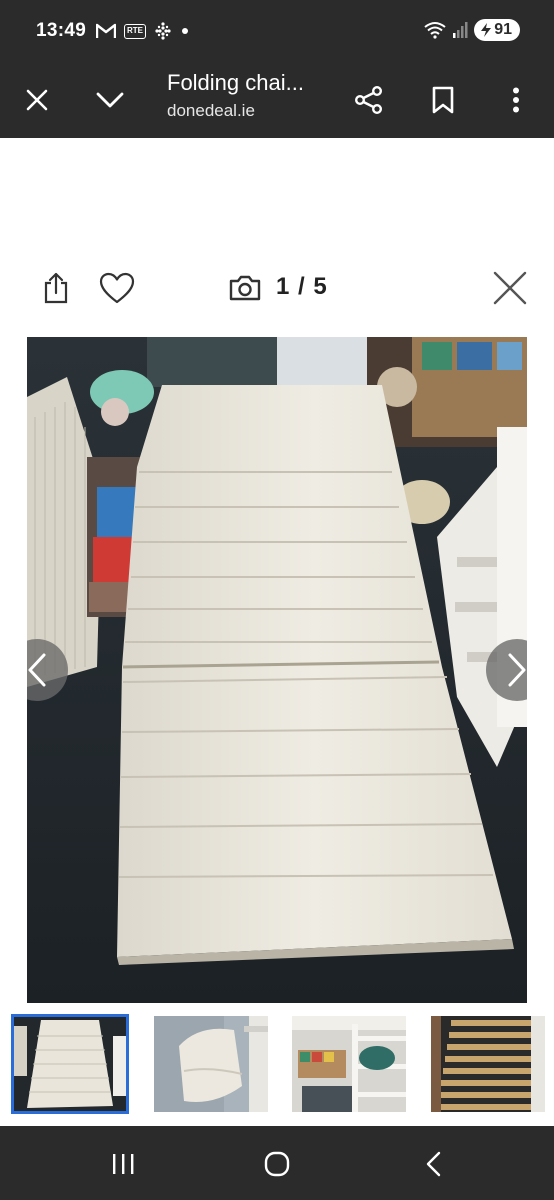 The image size is (554, 1200). I want to click on home-button, so click(277, 1164).